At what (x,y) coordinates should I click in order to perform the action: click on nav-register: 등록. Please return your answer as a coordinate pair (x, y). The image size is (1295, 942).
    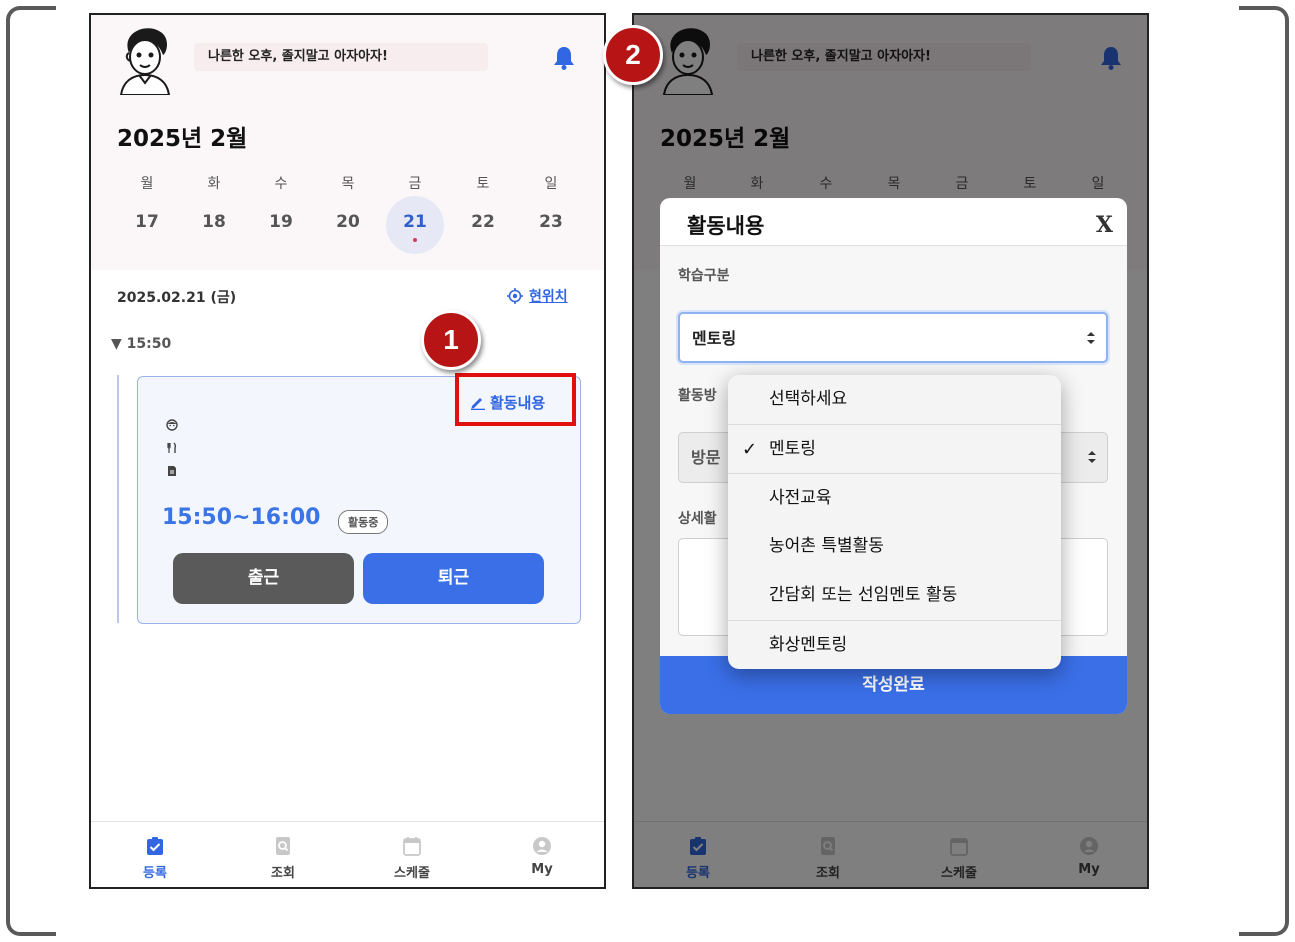
    Looking at the image, I should click on (155, 858).